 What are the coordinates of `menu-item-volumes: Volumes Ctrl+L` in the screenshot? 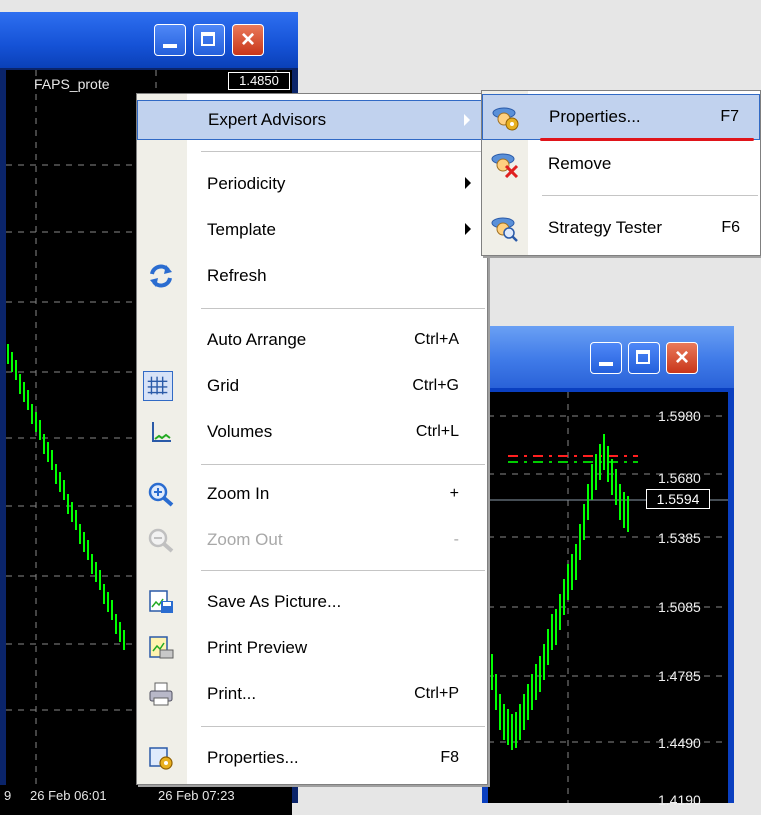 It's located at (312, 432).